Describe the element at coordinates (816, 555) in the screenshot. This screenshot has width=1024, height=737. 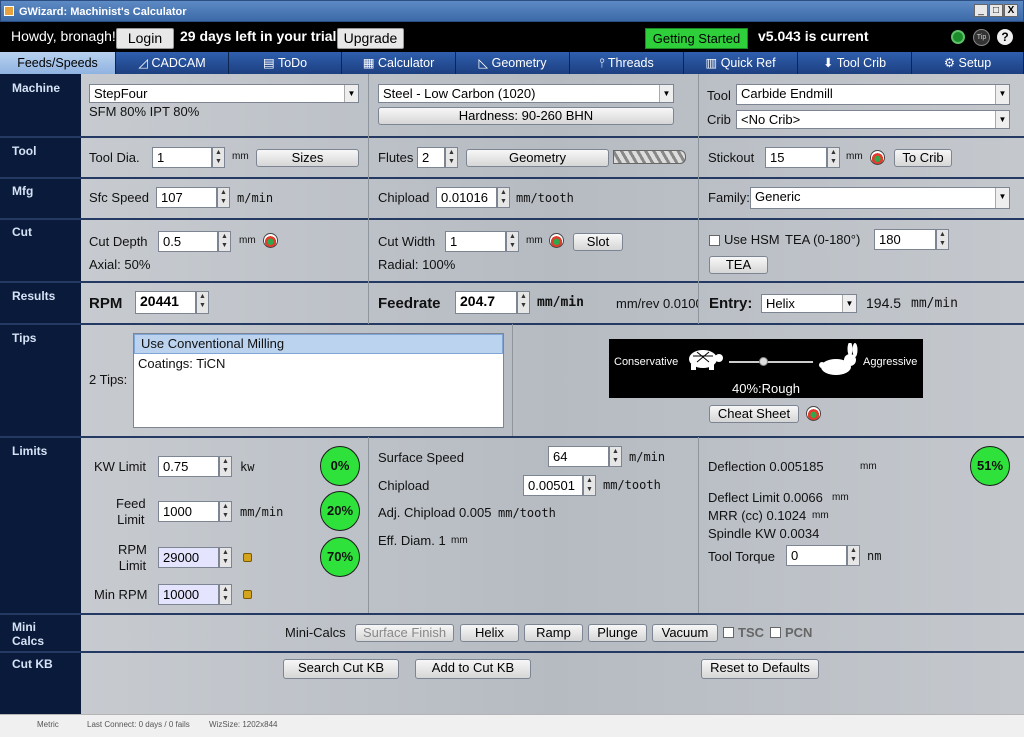
I see `tool-torque-input: 0` at that location.